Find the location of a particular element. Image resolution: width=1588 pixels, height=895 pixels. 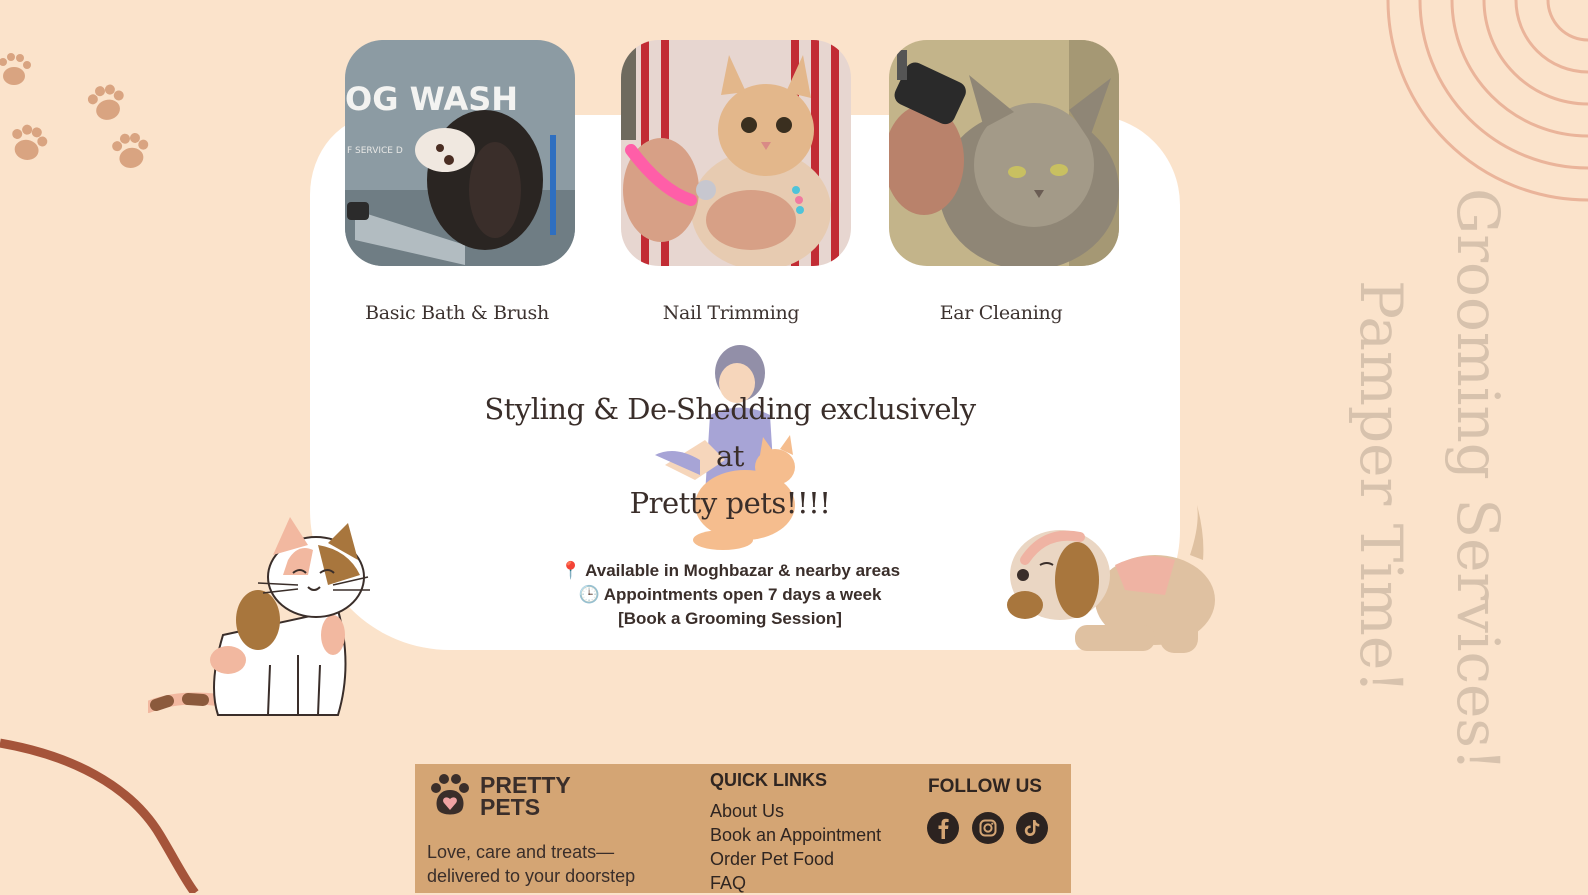

service-label-ears: Ear Cleaning is located at coordinates (1001, 313).